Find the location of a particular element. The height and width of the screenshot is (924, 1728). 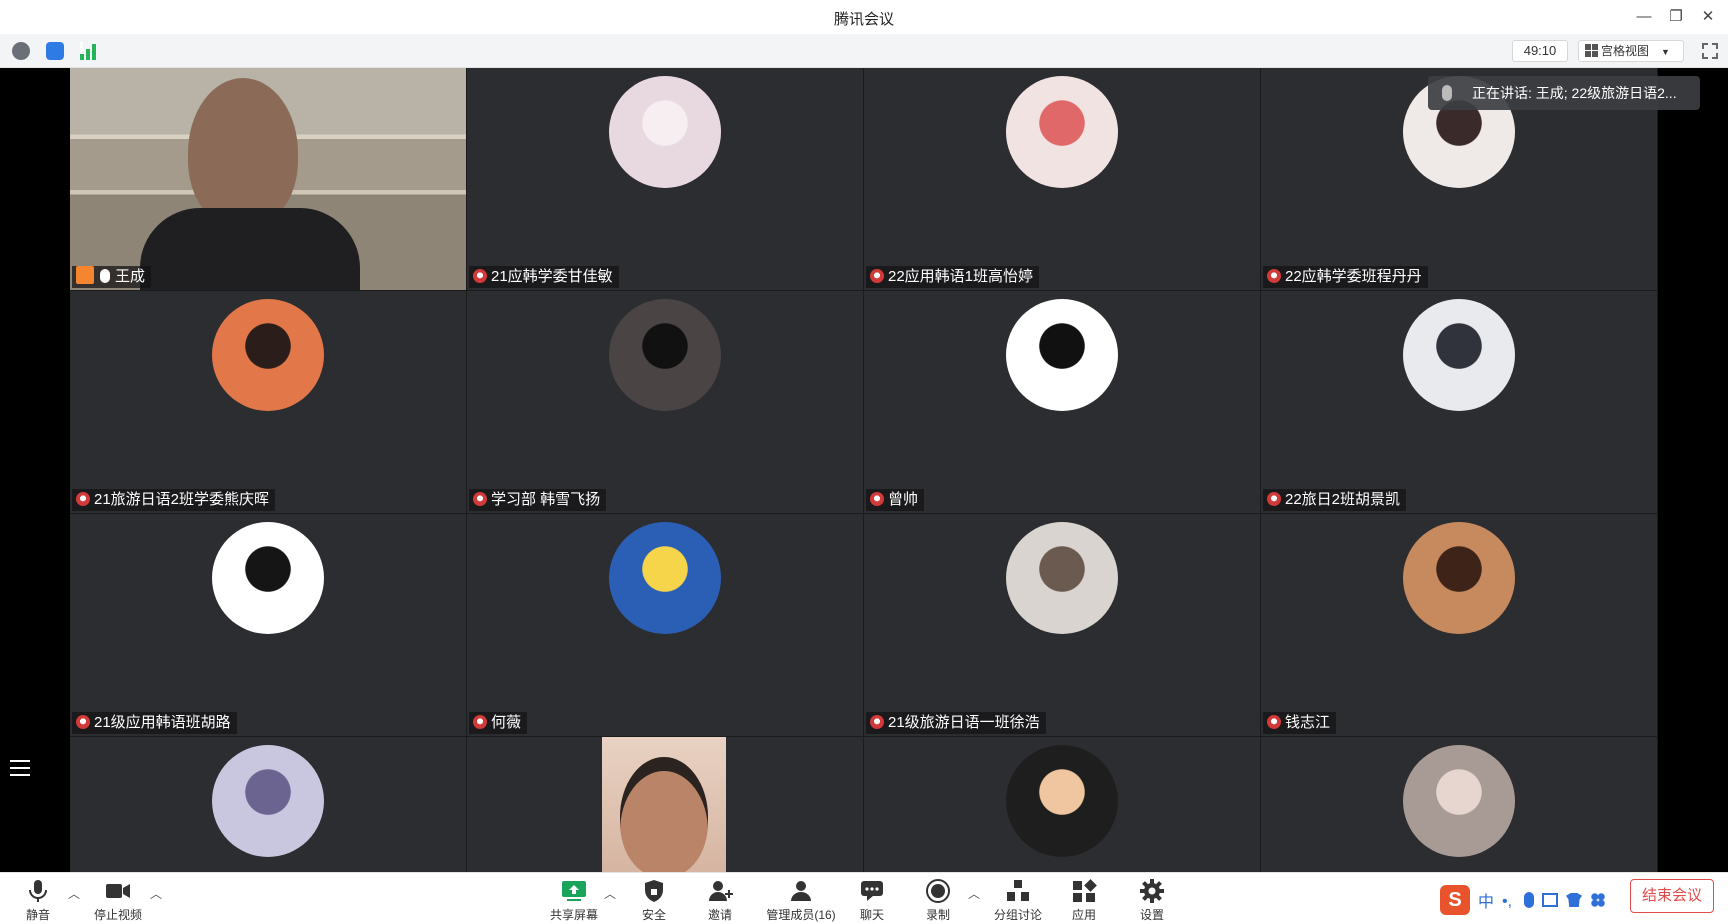

end-meeting-button: 结束会议 is located at coordinates (1672, 896).